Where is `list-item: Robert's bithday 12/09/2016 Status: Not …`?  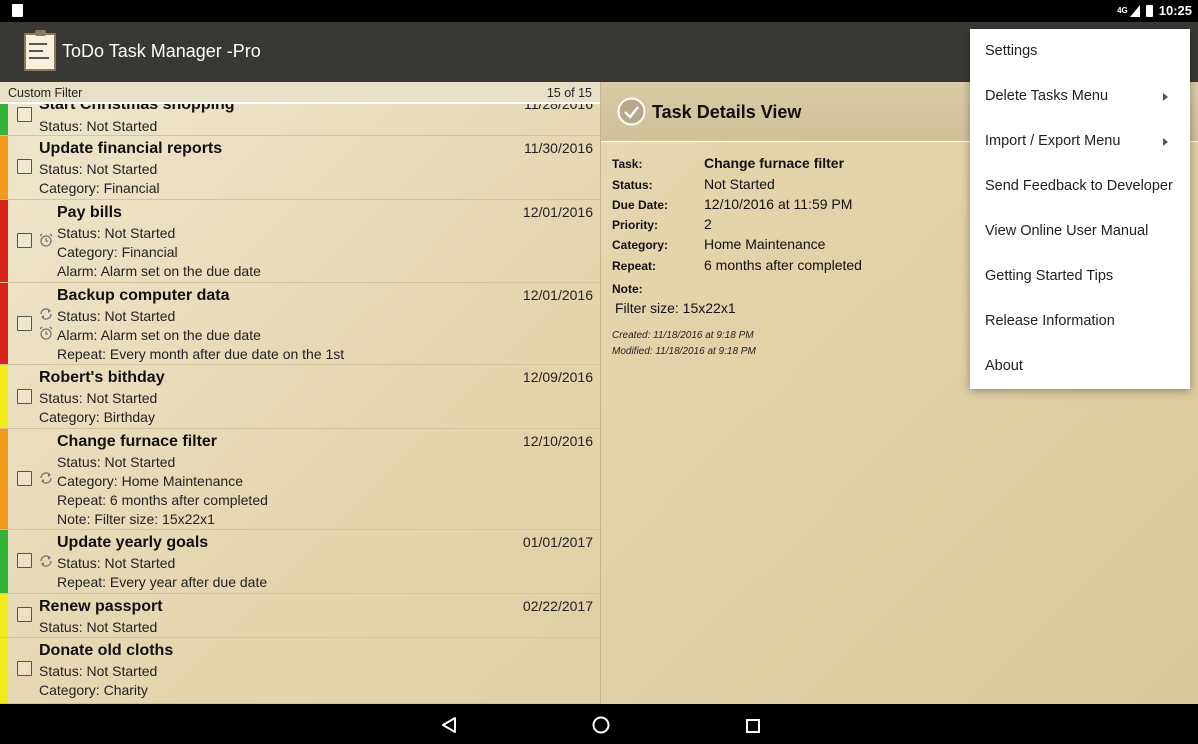
list-item: Robert's bithday 12/09/2016 Status: Not … is located at coordinates (300, 397).